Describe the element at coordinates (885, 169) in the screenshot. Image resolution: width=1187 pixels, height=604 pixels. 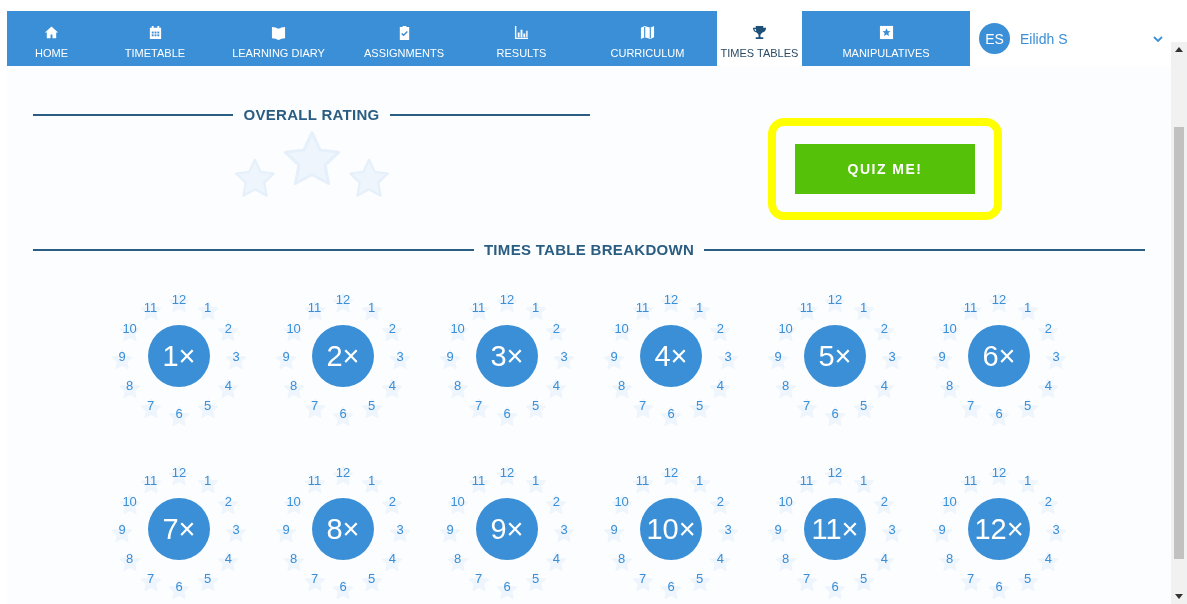
I see `quiz-button: QUIZ ME!` at that location.